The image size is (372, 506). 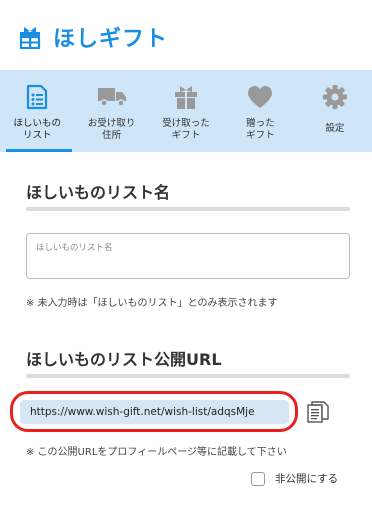 What do you see at coordinates (335, 128) in the screenshot?
I see `tab-settings-label: 設定` at bounding box center [335, 128].